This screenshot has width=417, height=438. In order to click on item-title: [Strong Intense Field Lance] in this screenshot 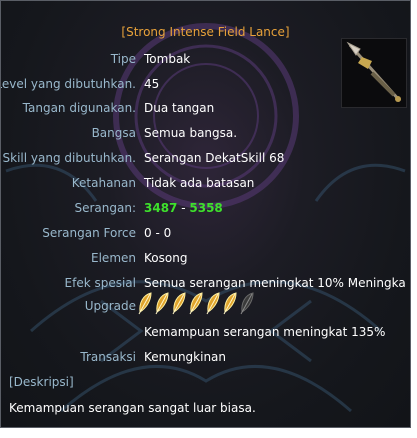, I will do `click(205, 32)`.